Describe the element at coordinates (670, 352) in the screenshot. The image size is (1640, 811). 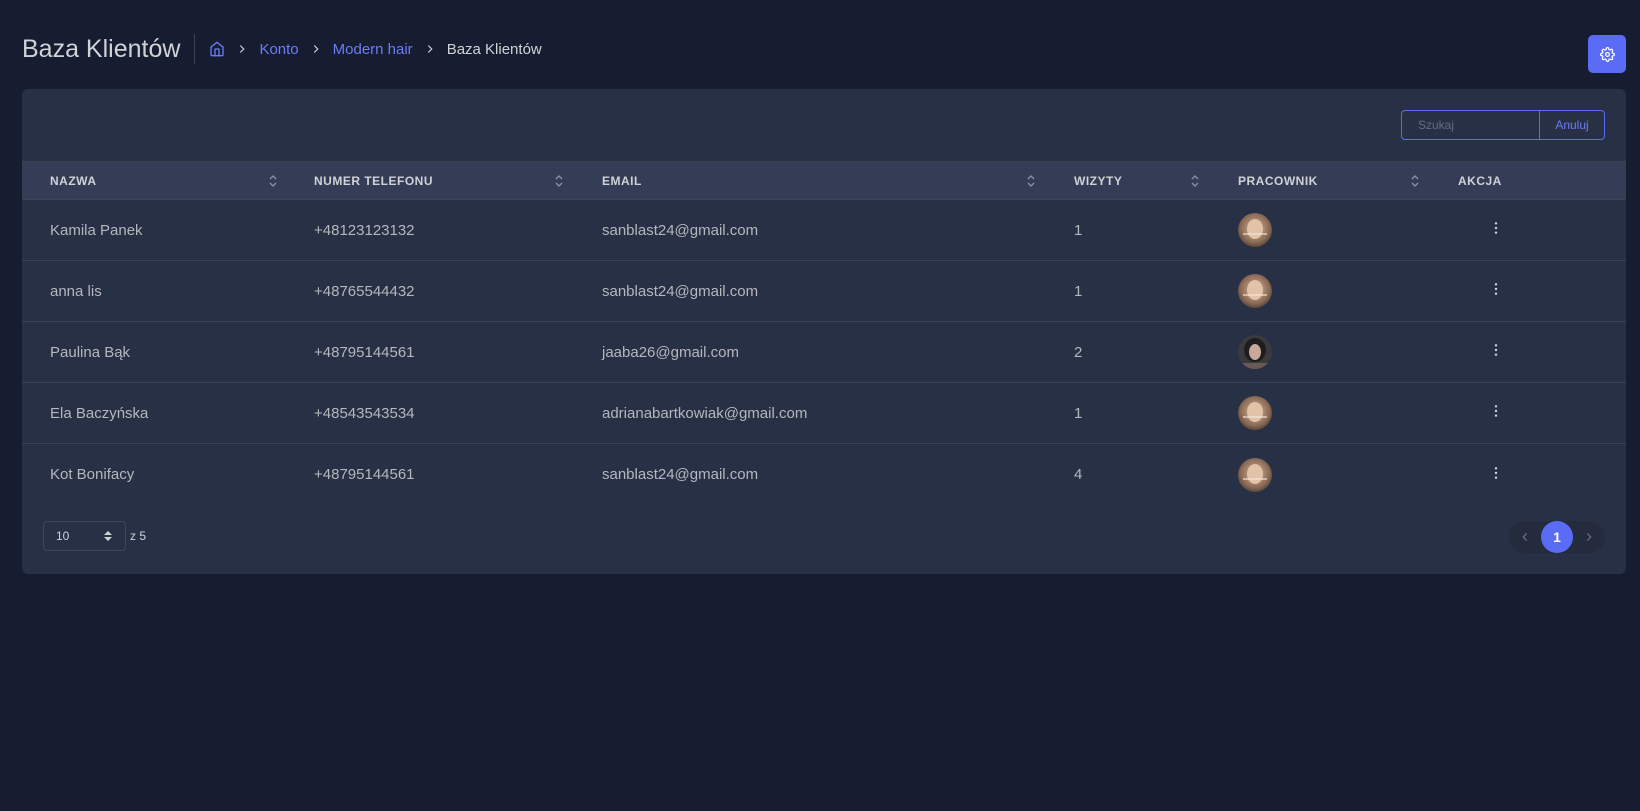
I see `client-email: jaaba26@gmail.com` at that location.